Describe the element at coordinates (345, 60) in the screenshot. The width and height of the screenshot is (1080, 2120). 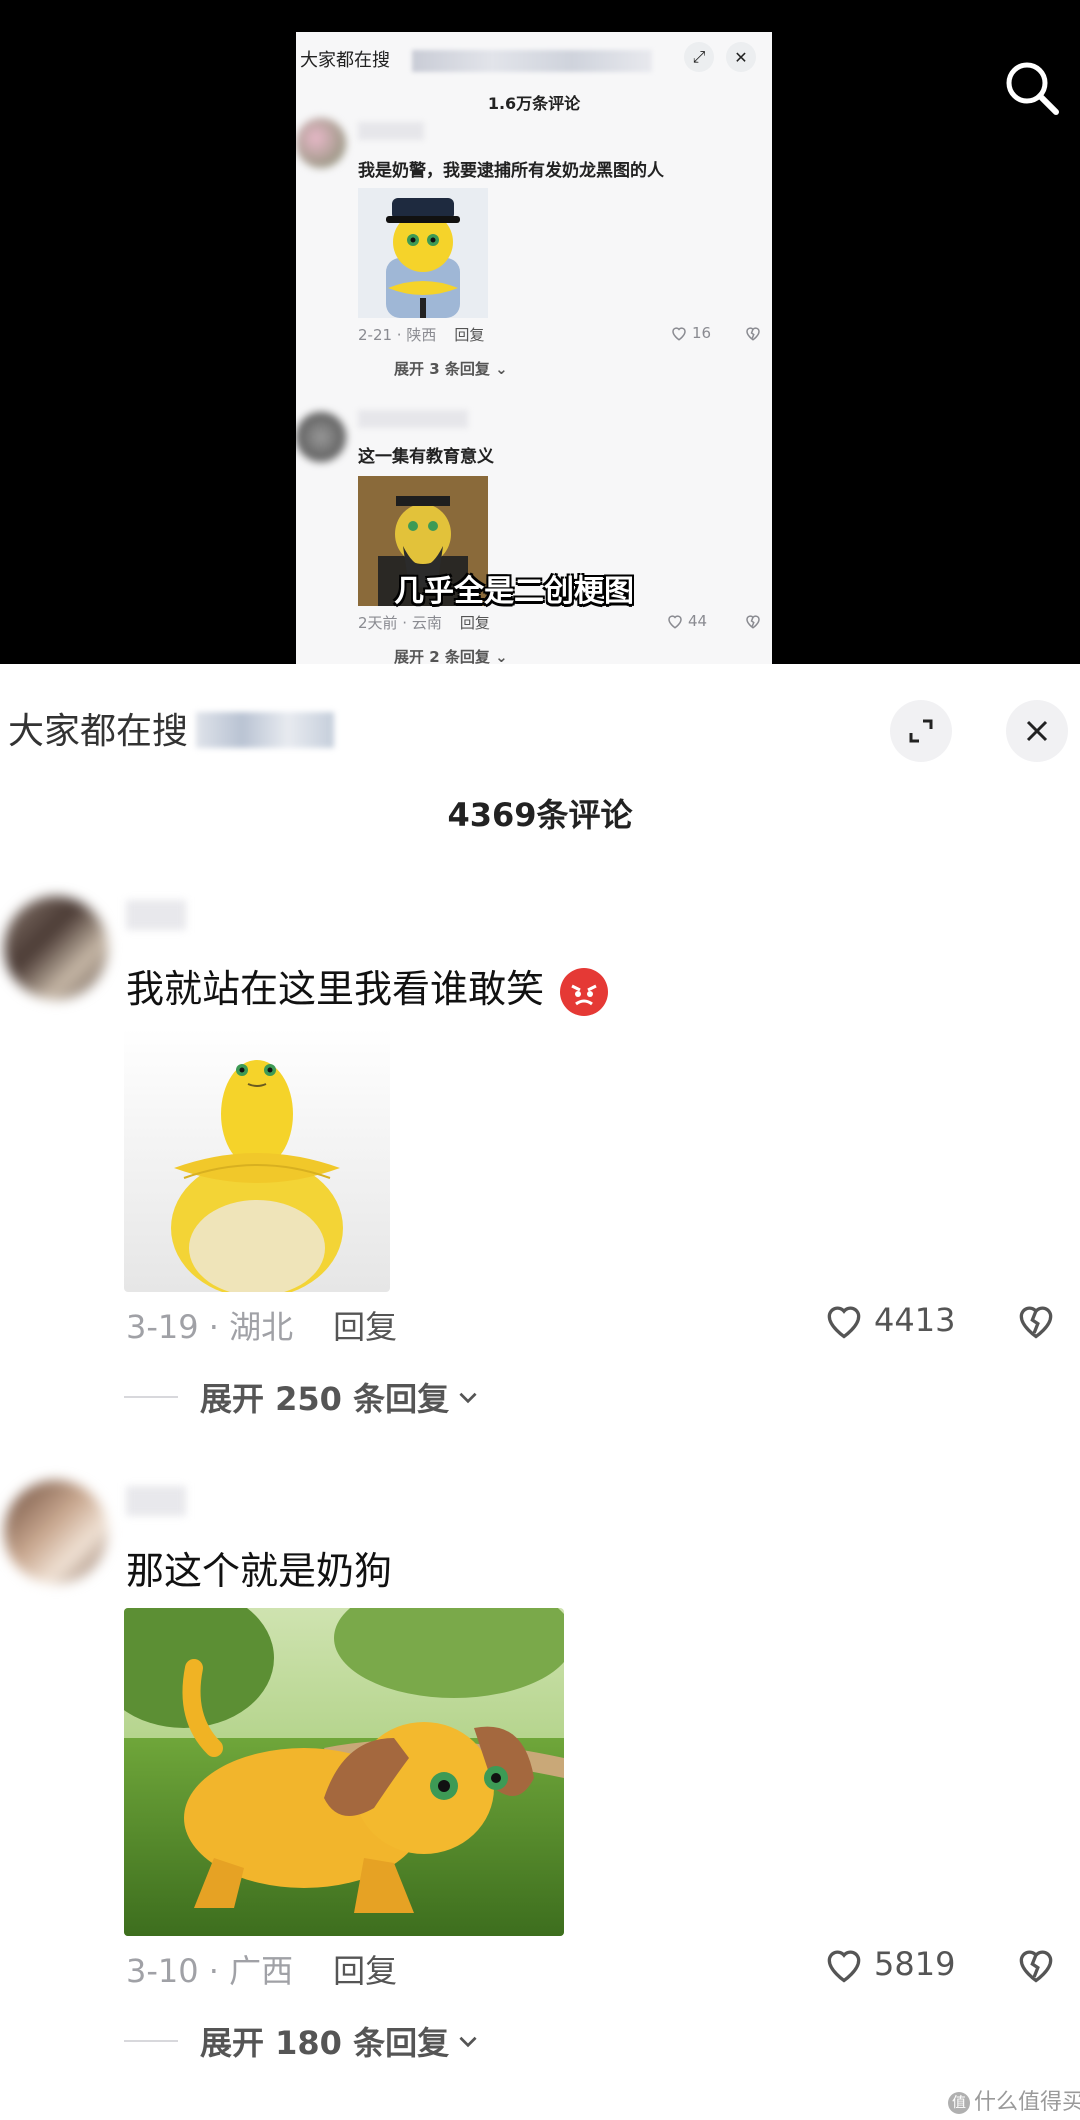
I see `embedded-title: 大家都在搜` at that location.